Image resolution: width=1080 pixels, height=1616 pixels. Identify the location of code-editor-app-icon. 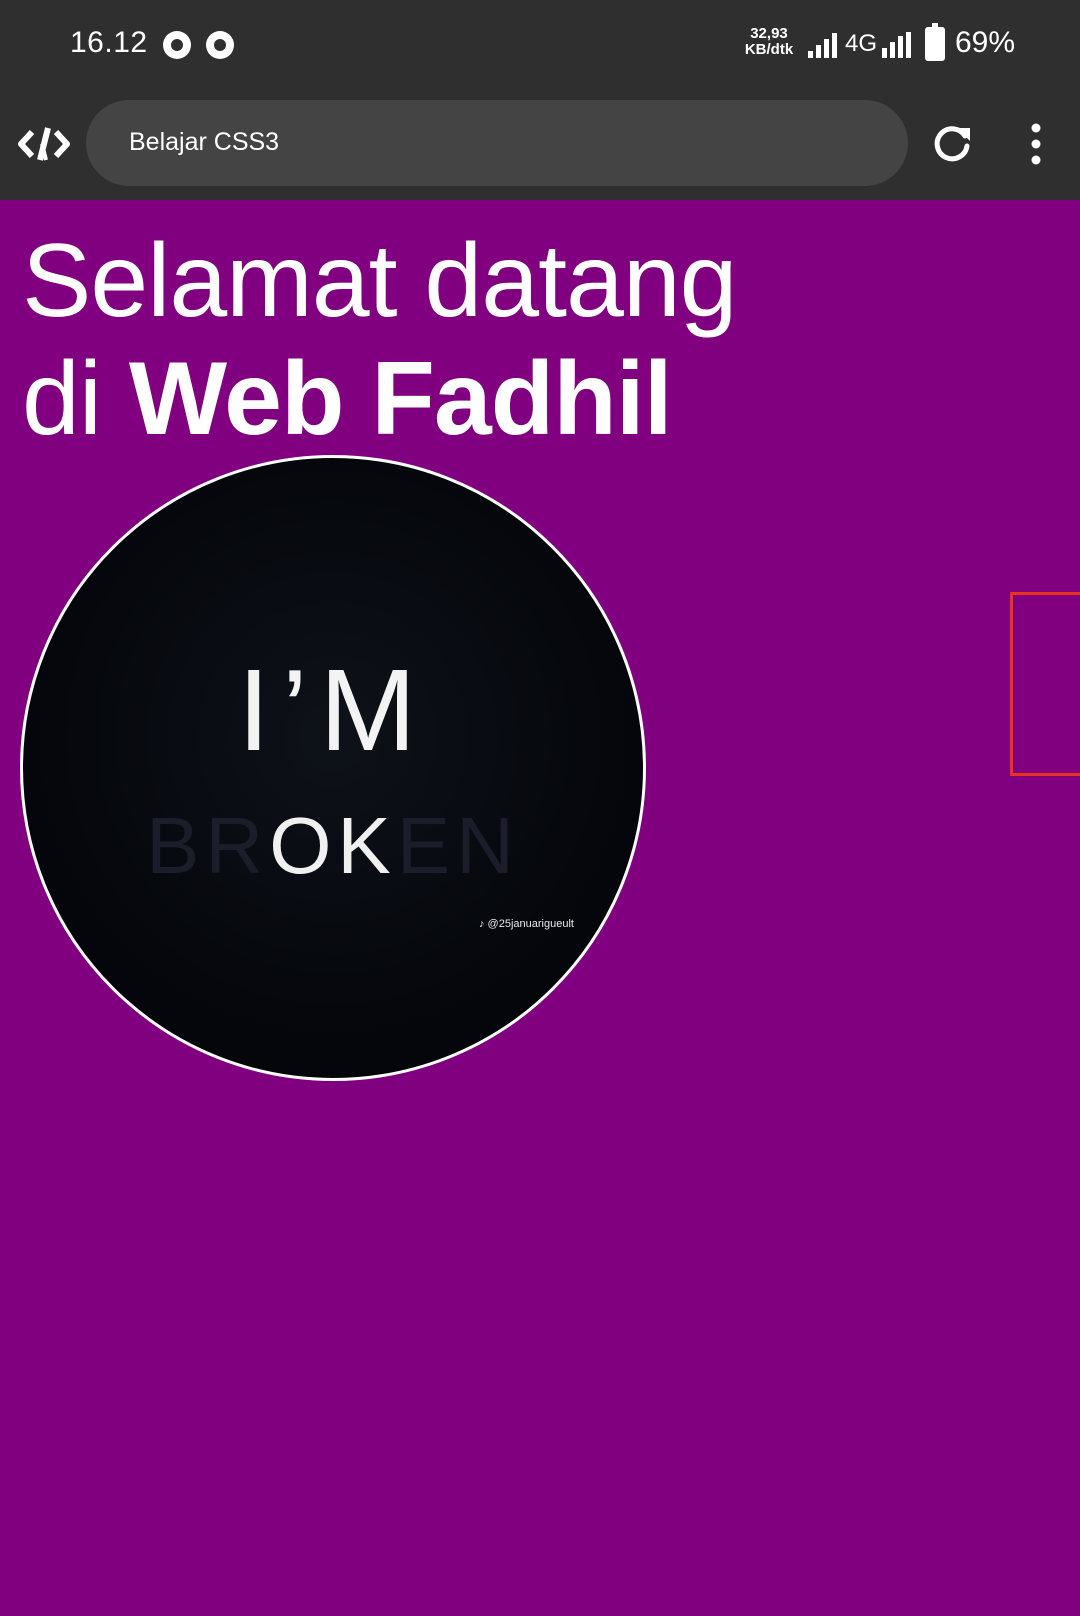
(44, 144).